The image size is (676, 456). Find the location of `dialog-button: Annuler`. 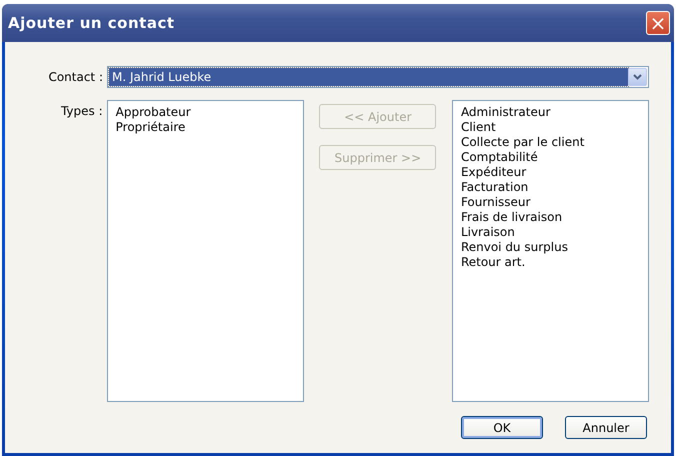

dialog-button: Annuler is located at coordinates (606, 427).